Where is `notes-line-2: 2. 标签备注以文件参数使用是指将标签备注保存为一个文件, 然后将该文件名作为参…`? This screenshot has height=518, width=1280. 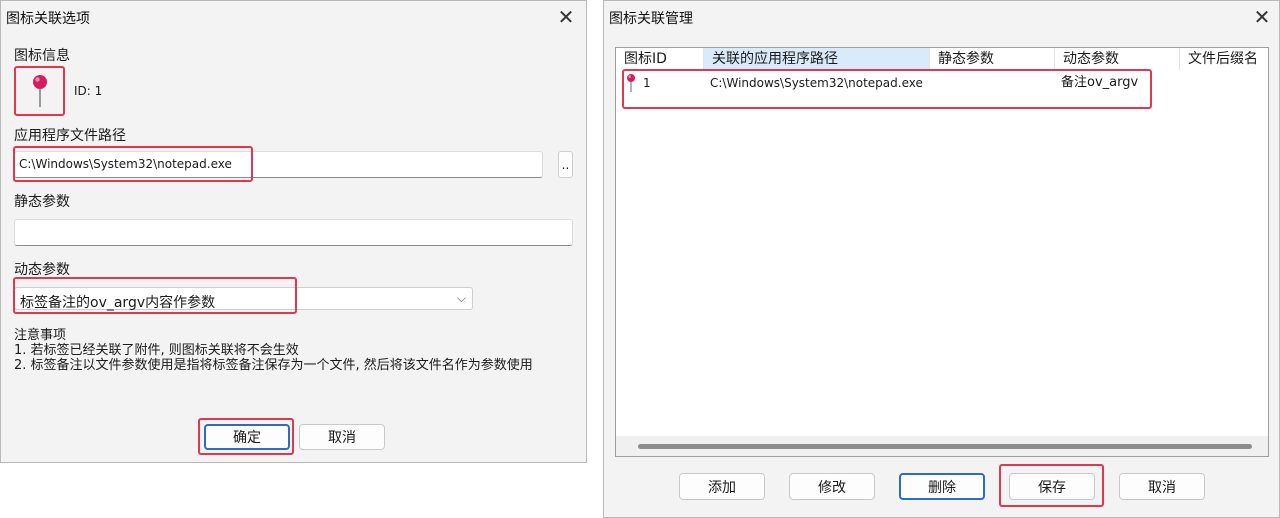 notes-line-2: 2. 标签备注以文件参数使用是指将标签备注保存为一个文件, 然后将该文件名作为参… is located at coordinates (273, 365).